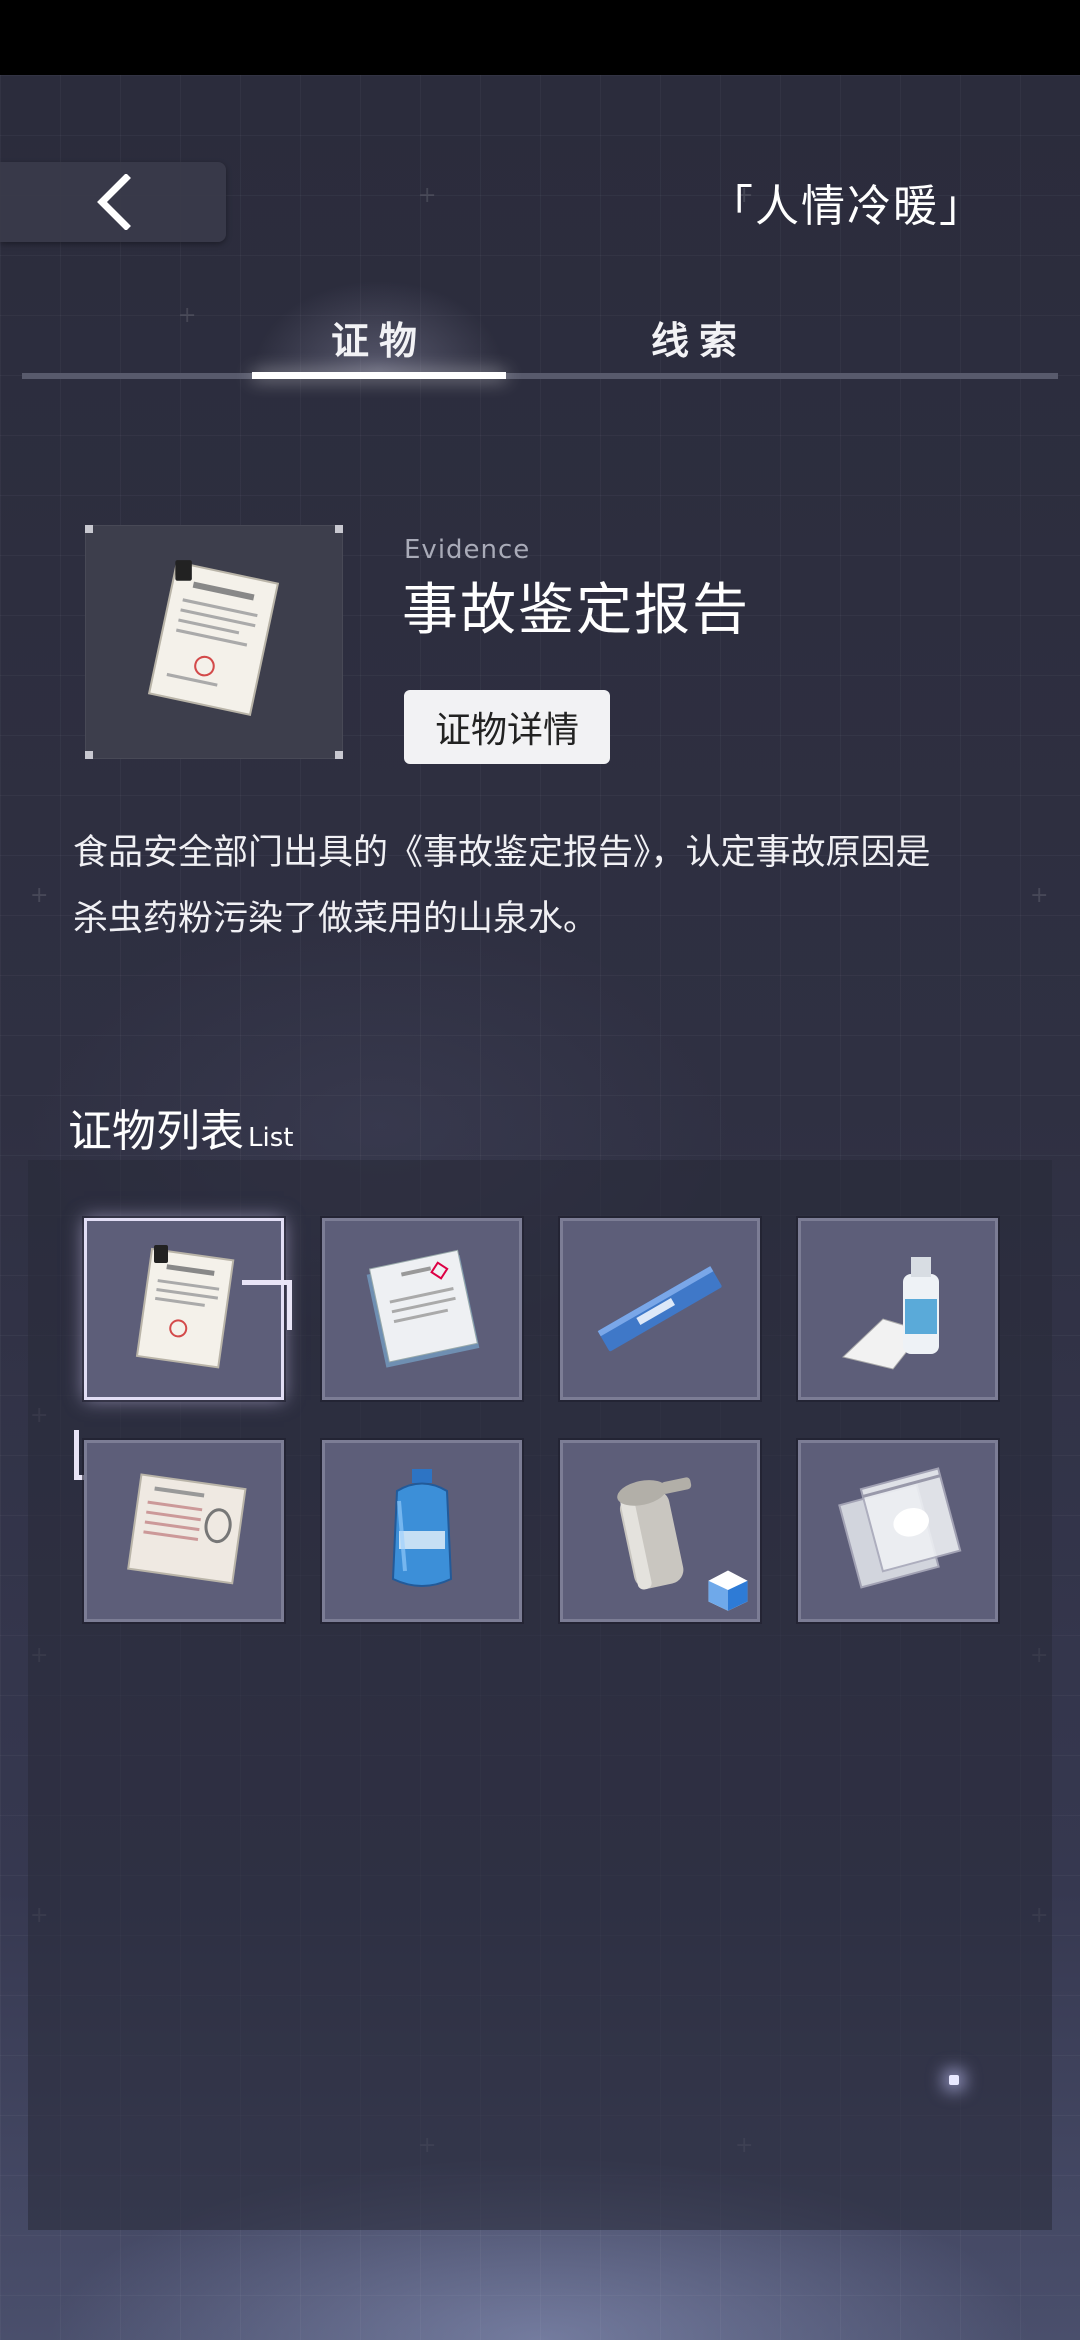 This screenshot has width=1080, height=2340. I want to click on 3d-cube-icon, so click(728, 1590).